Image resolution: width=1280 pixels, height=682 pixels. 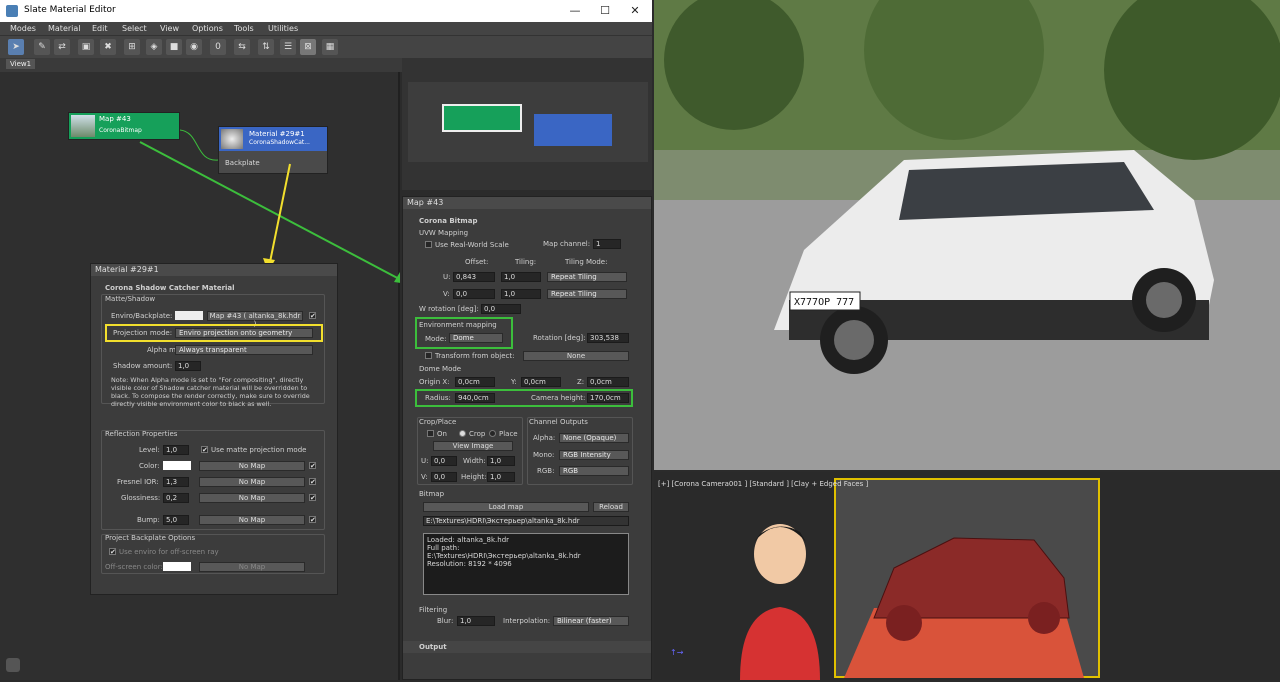 What do you see at coordinates (330, 47) in the screenshot?
I see `checker-icon: ▦` at bounding box center [330, 47].